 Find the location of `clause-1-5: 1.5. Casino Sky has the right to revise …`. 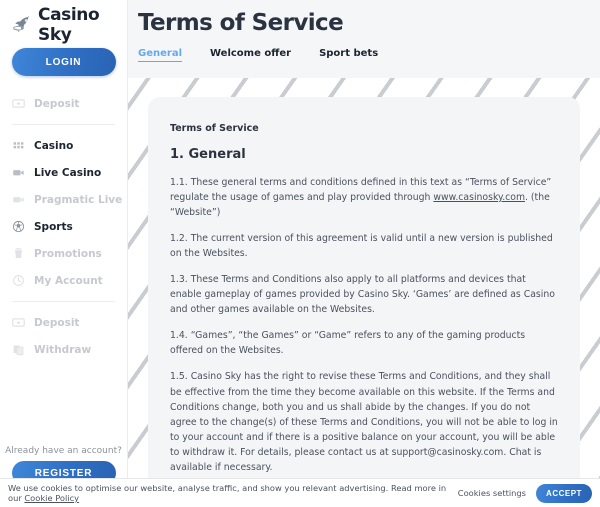

clause-1-5: 1.5. Casino Sky has the right to revise … is located at coordinates (364, 422).